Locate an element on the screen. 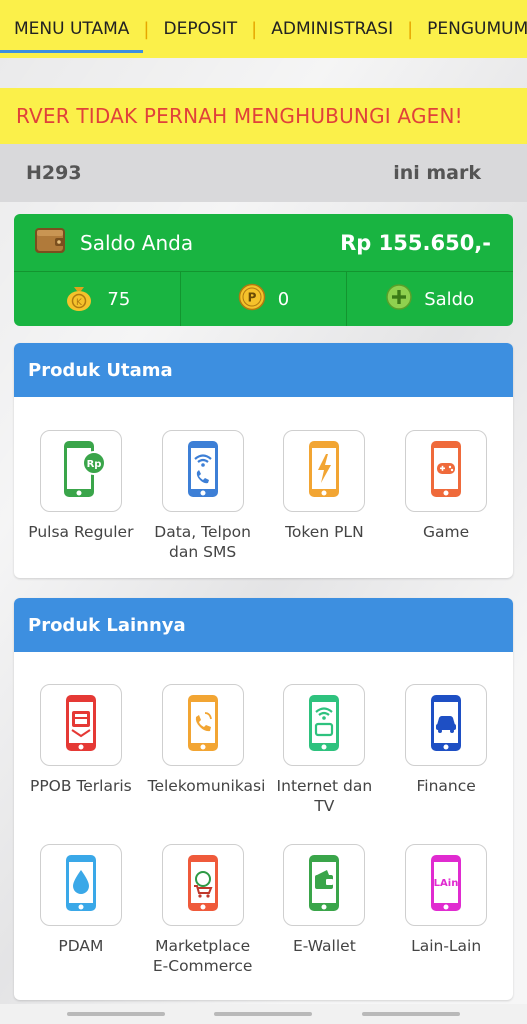 The width and height of the screenshot is (527, 1024). product-label: Pulsa Reguler is located at coordinates (81, 532).